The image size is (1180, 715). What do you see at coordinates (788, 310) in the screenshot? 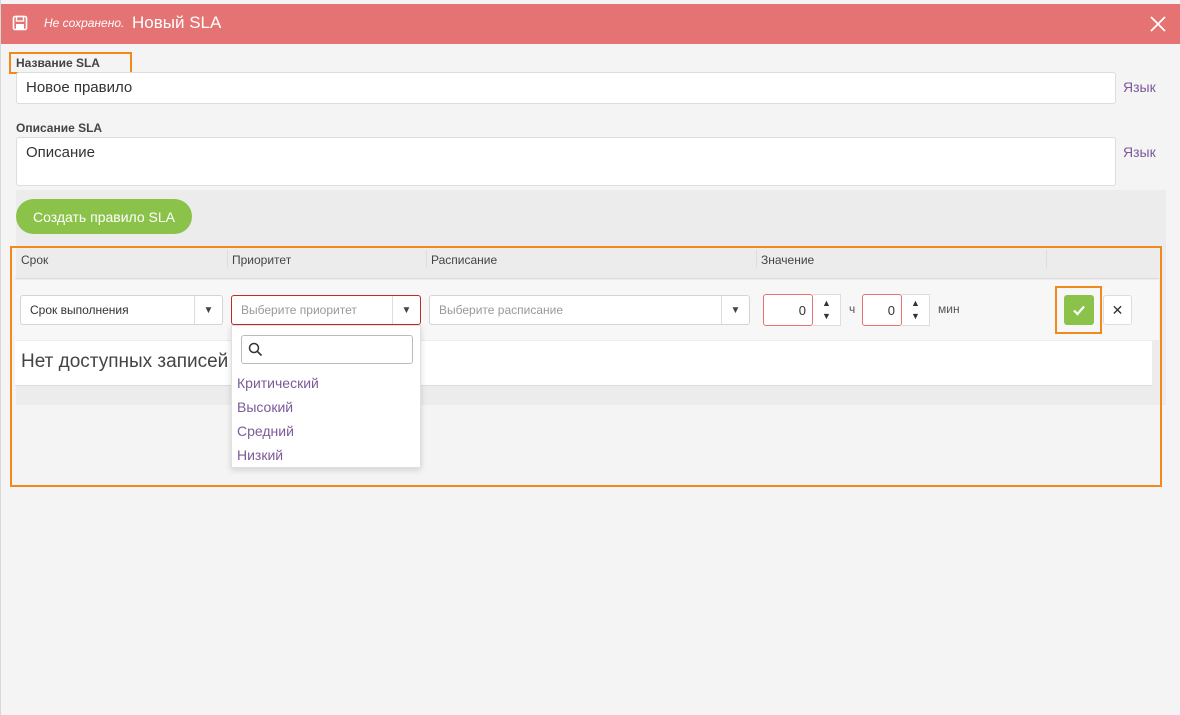
I see `hours-input: 0` at bounding box center [788, 310].